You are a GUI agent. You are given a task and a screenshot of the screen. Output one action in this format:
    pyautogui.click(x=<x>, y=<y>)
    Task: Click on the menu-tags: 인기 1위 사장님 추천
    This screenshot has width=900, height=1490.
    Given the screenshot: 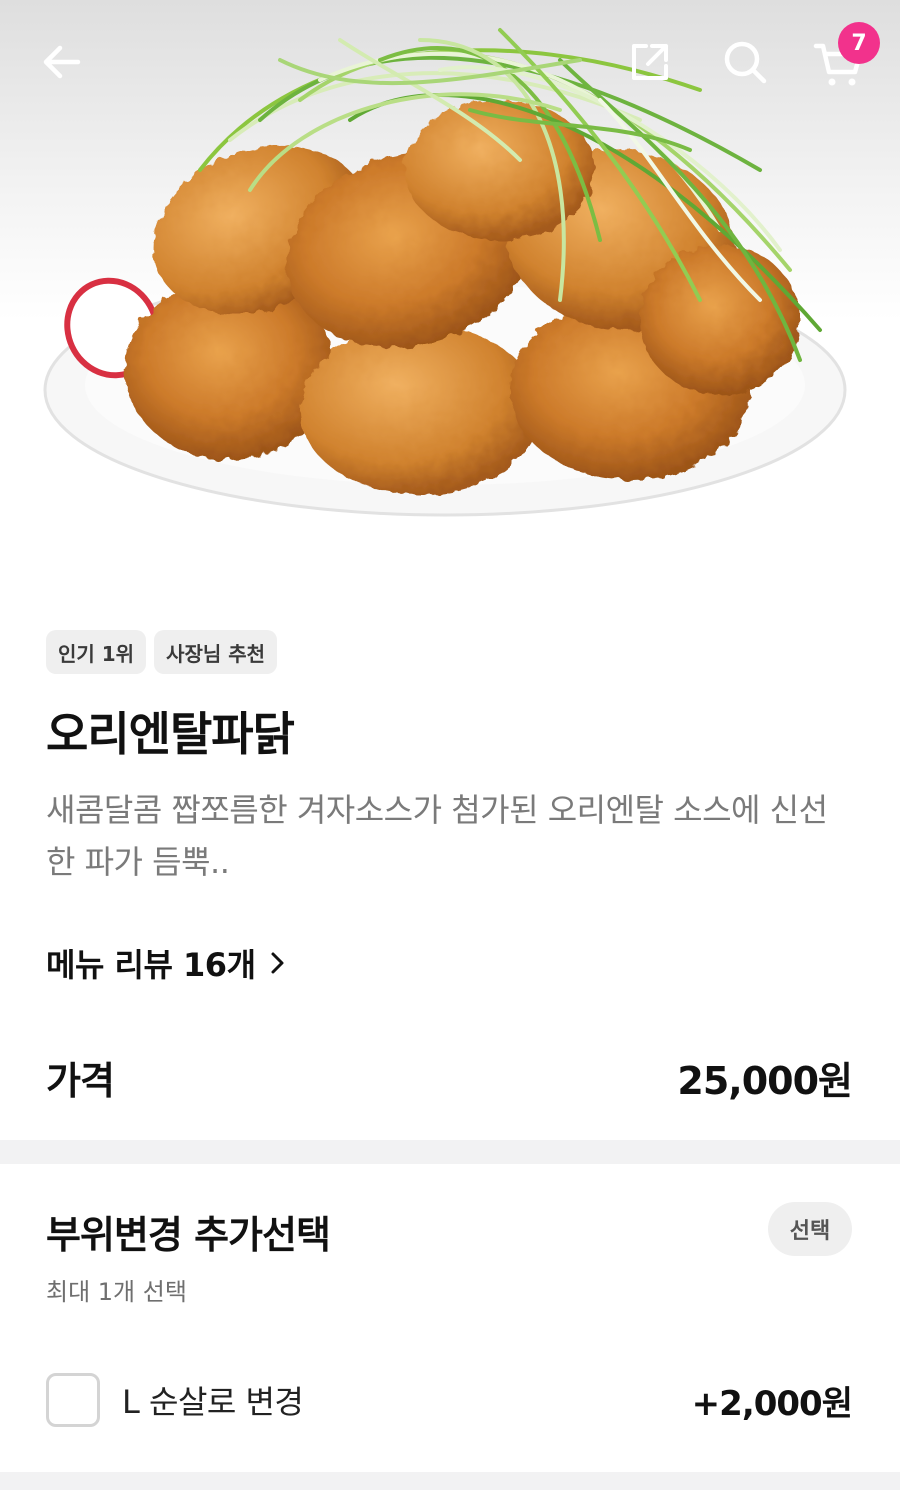 What is the action you would take?
    pyautogui.click(x=162, y=652)
    